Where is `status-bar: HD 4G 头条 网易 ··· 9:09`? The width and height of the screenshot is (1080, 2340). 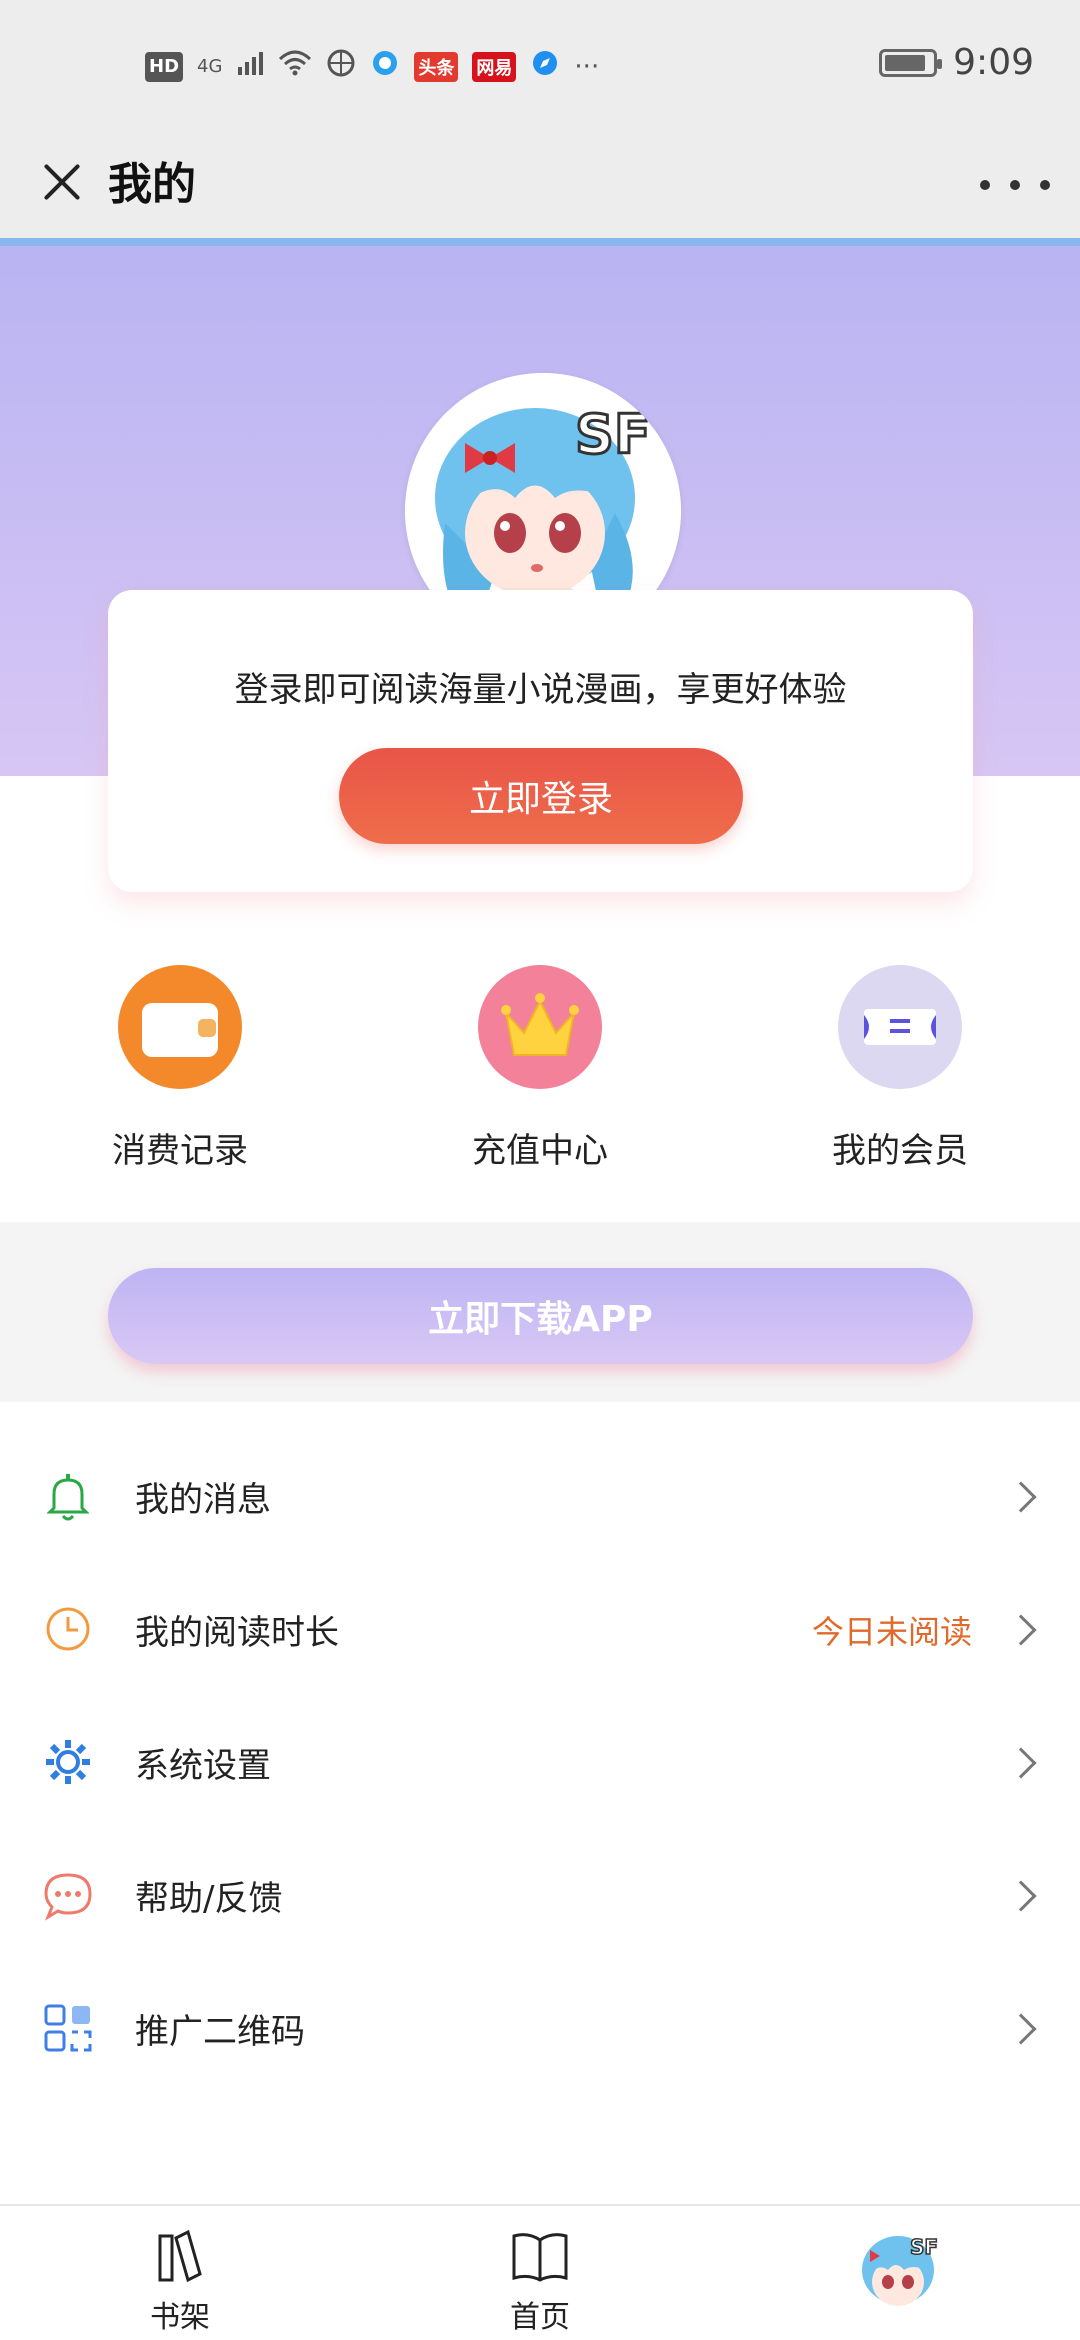
status-bar: HD 4G 头条 网易 ··· 9:09 is located at coordinates (540, 65).